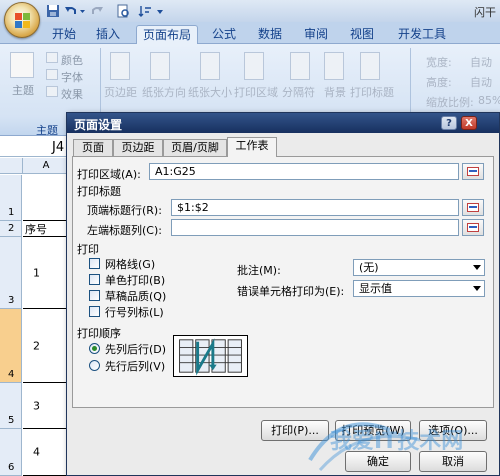 The width and height of the screenshot is (500, 476). I want to click on errors-label: 错误单元格打印为(E):, so click(291, 291).